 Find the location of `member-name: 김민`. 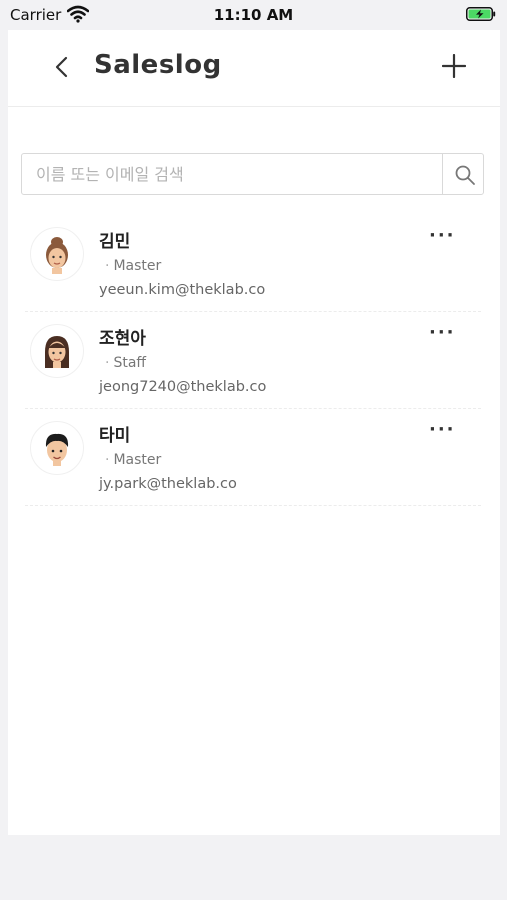

member-name: 김민 is located at coordinates (115, 242).